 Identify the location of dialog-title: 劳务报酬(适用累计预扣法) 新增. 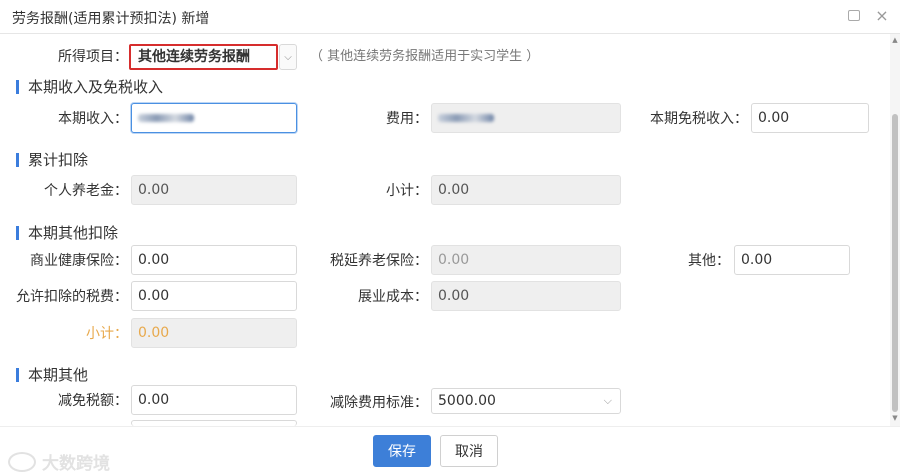
(111, 19).